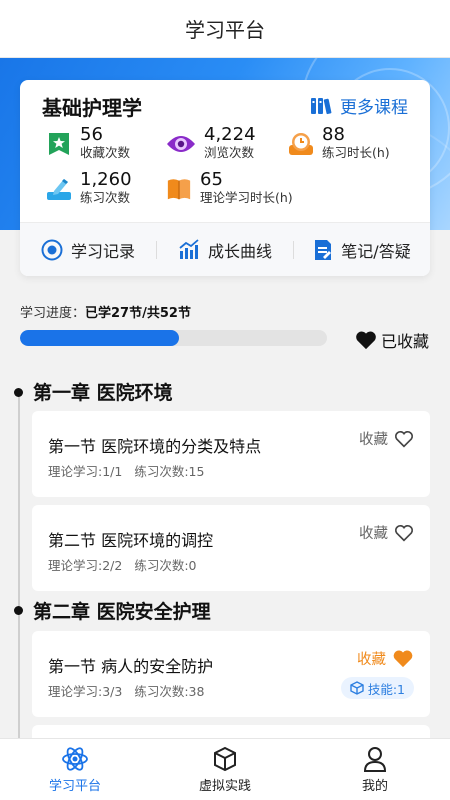 Image resolution: width=450 pixels, height=800 pixels. I want to click on bottom-nav: 学习平台 虚拟实践 我的, so click(225, 769).